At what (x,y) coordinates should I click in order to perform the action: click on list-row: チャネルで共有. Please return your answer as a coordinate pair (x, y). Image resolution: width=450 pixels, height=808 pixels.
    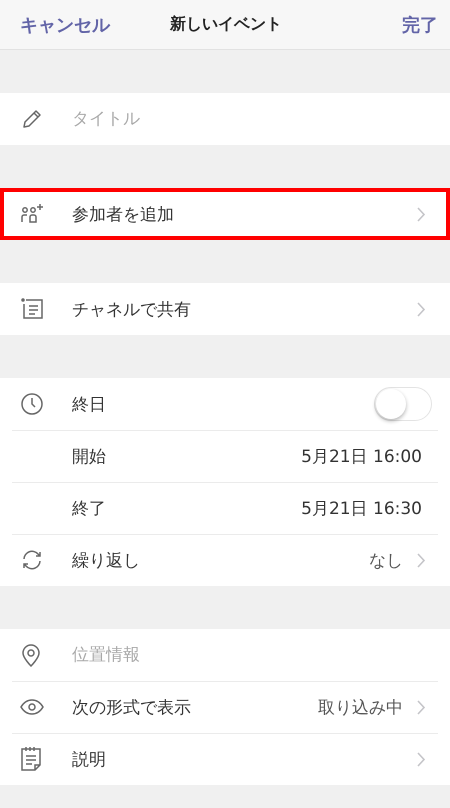
    Looking at the image, I should click on (225, 309).